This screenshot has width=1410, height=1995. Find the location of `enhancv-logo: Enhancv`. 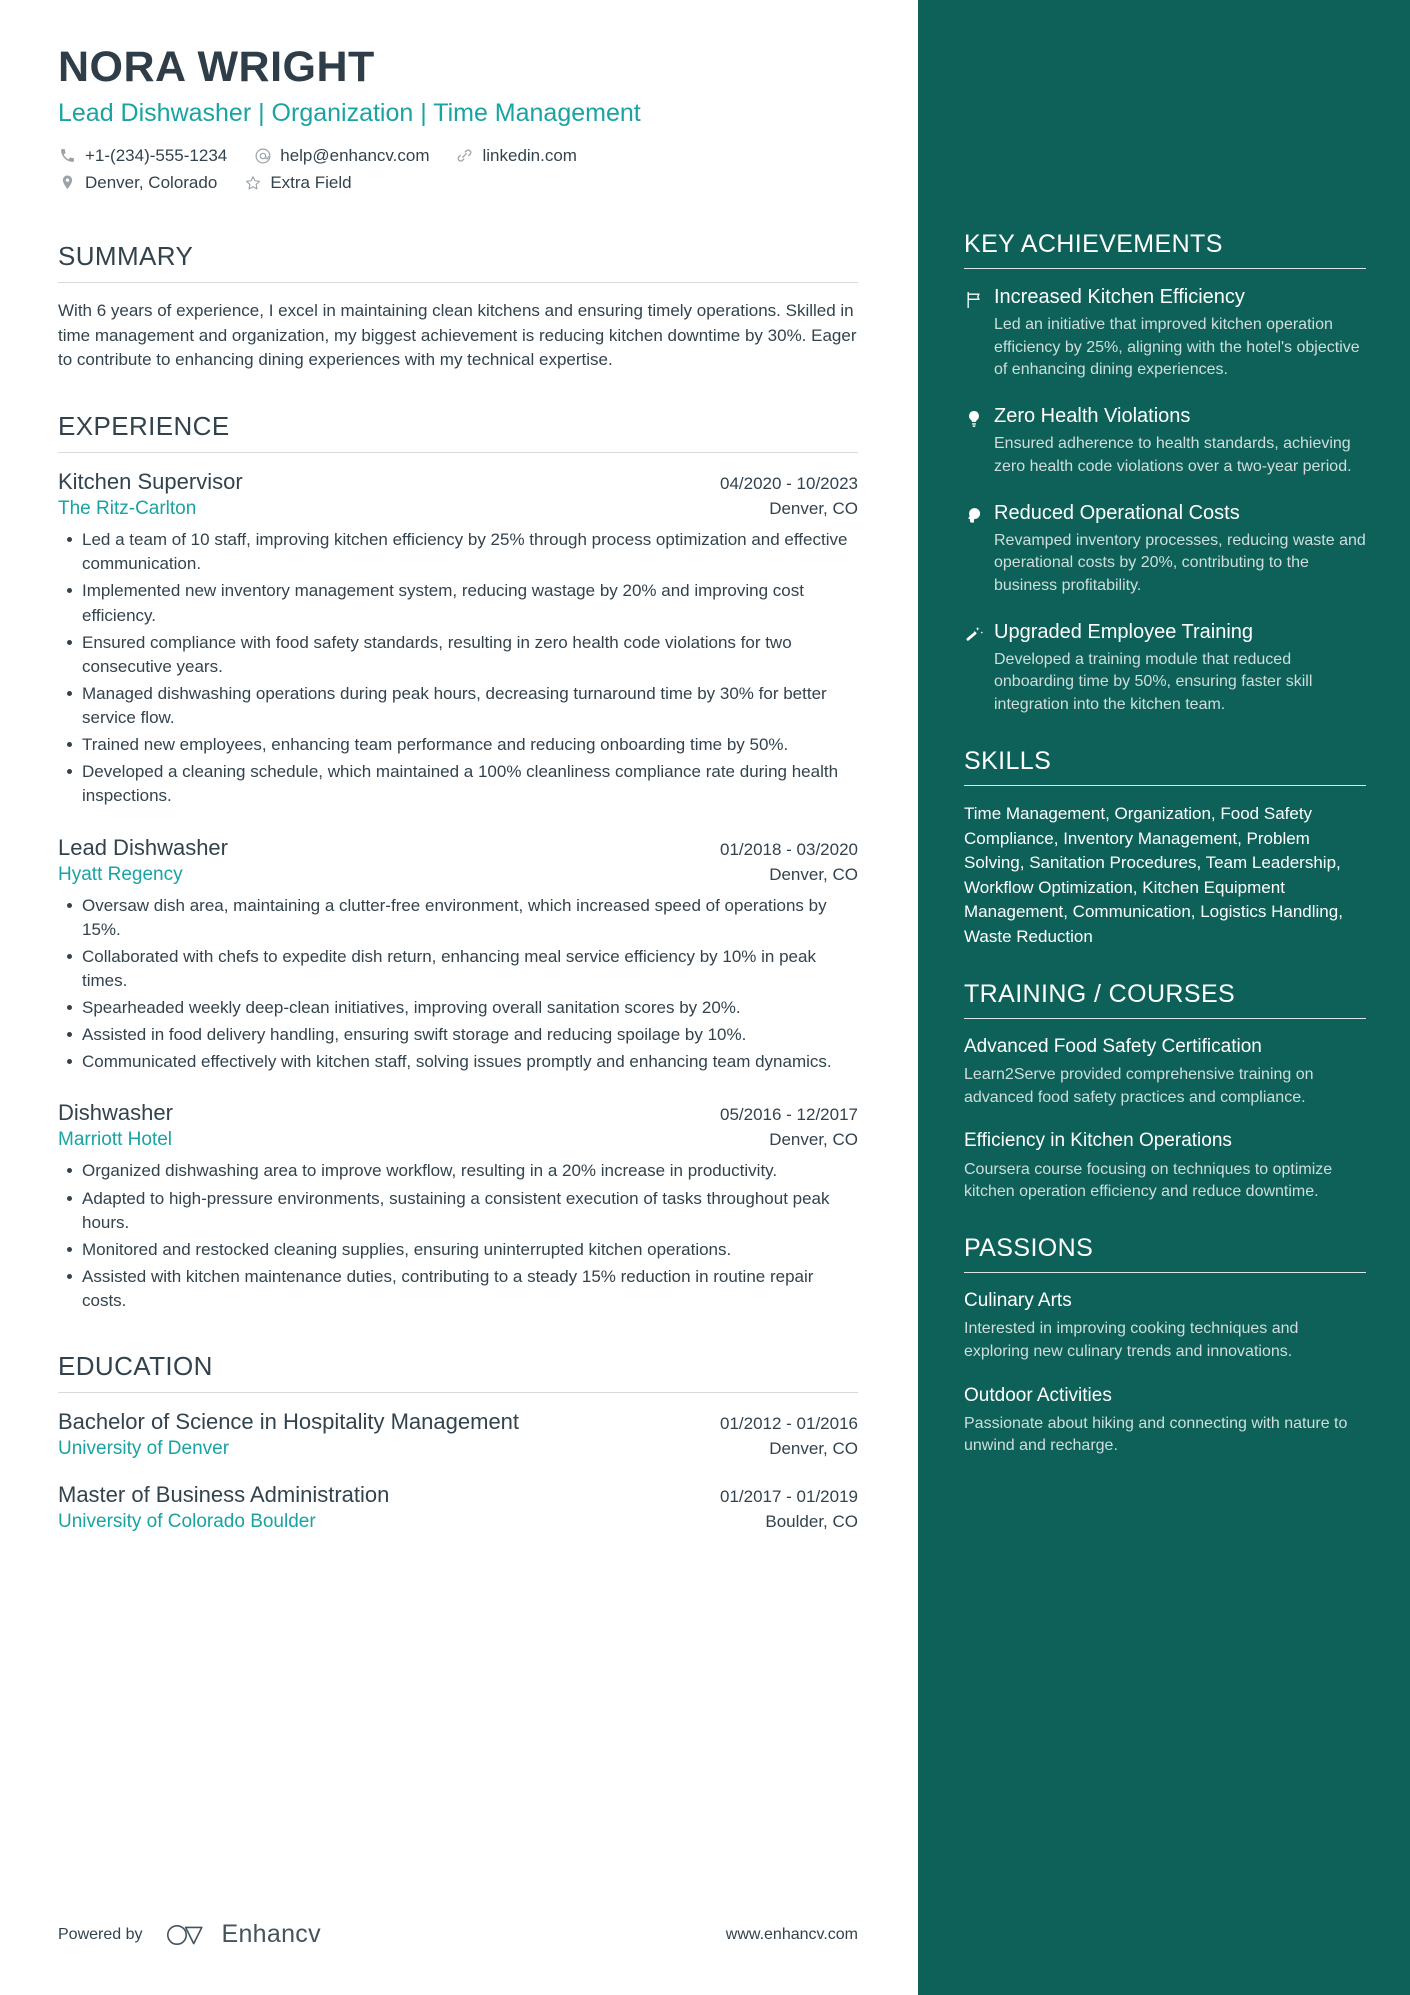

enhancv-logo: Enhancv is located at coordinates (243, 1934).